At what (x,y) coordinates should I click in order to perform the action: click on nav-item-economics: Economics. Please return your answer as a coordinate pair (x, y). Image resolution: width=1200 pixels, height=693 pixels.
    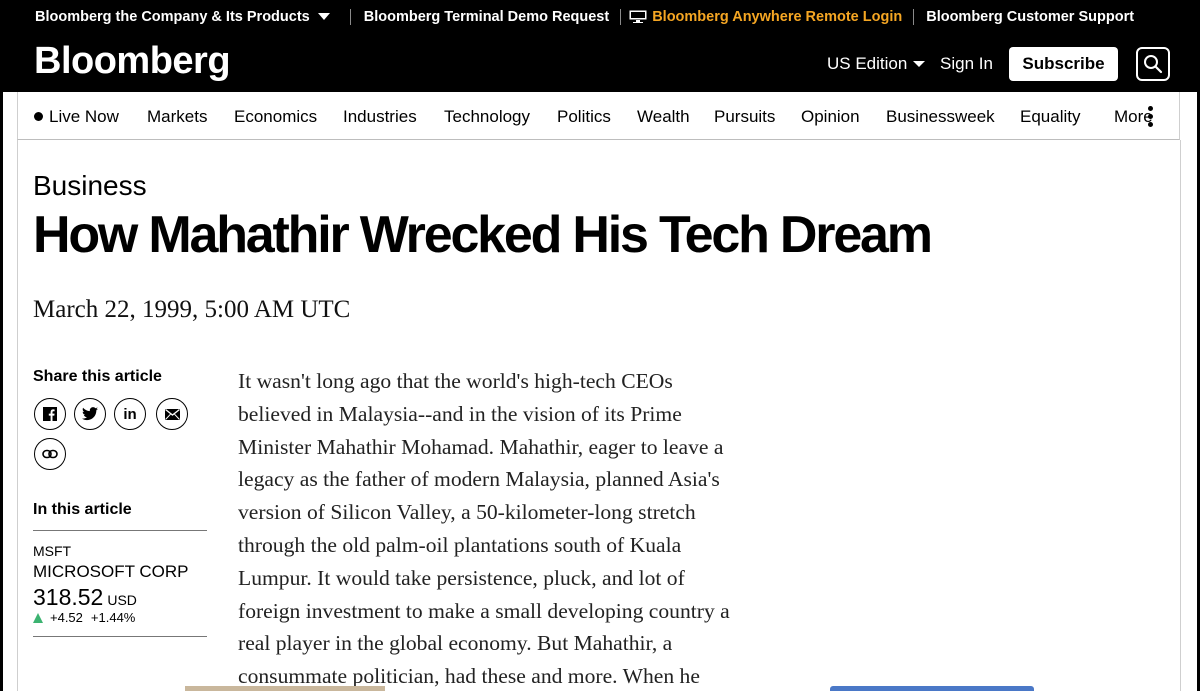
    Looking at the image, I should click on (275, 117).